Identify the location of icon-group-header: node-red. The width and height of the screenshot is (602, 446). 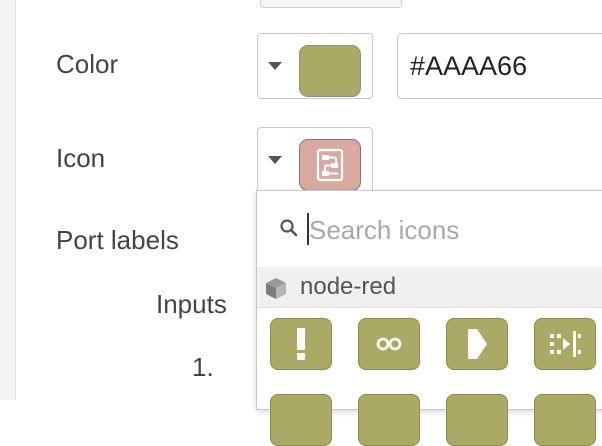
(429, 287).